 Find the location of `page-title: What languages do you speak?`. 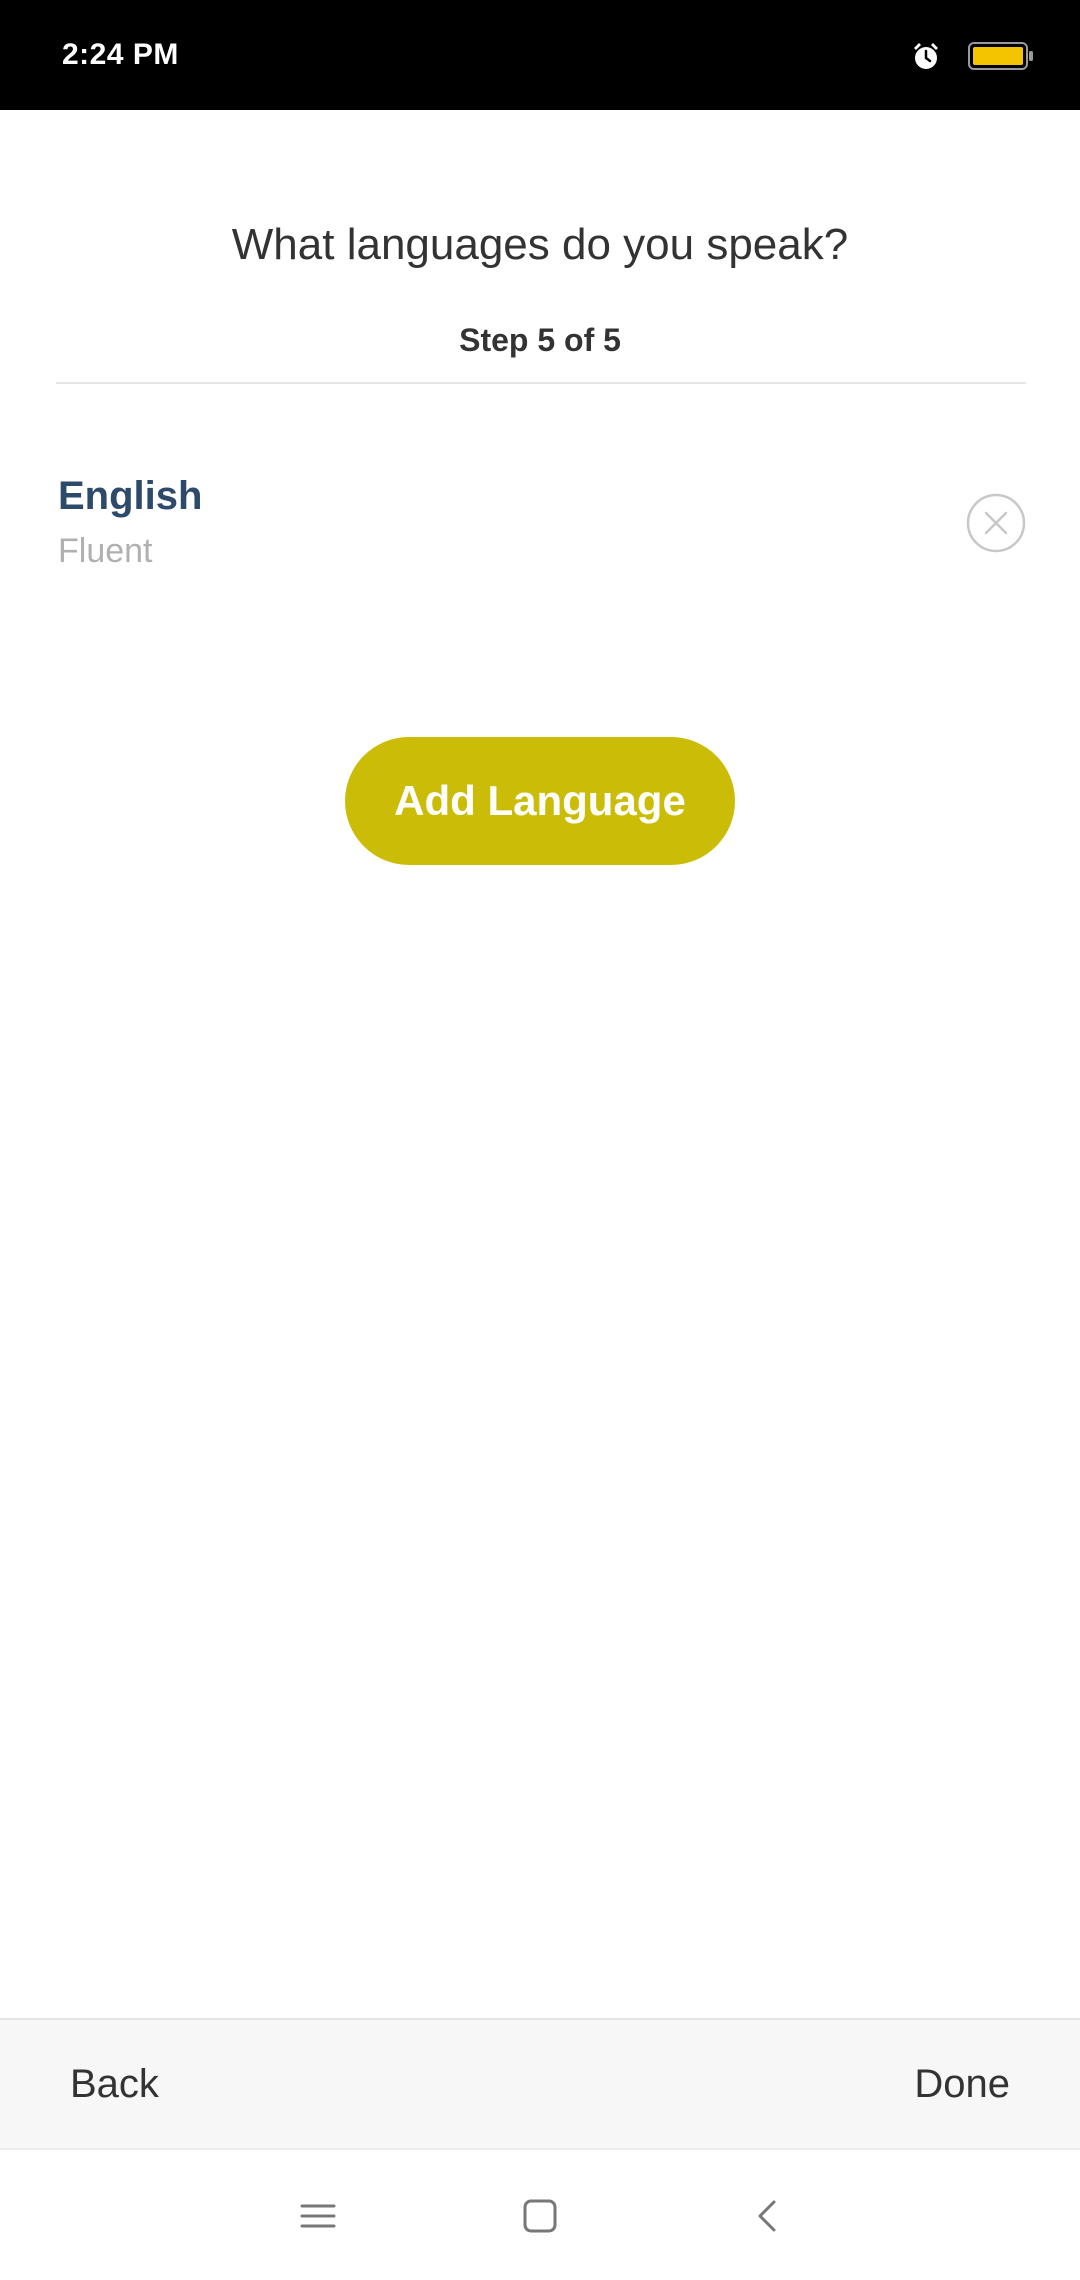

page-title: What languages do you speak? is located at coordinates (540, 244).